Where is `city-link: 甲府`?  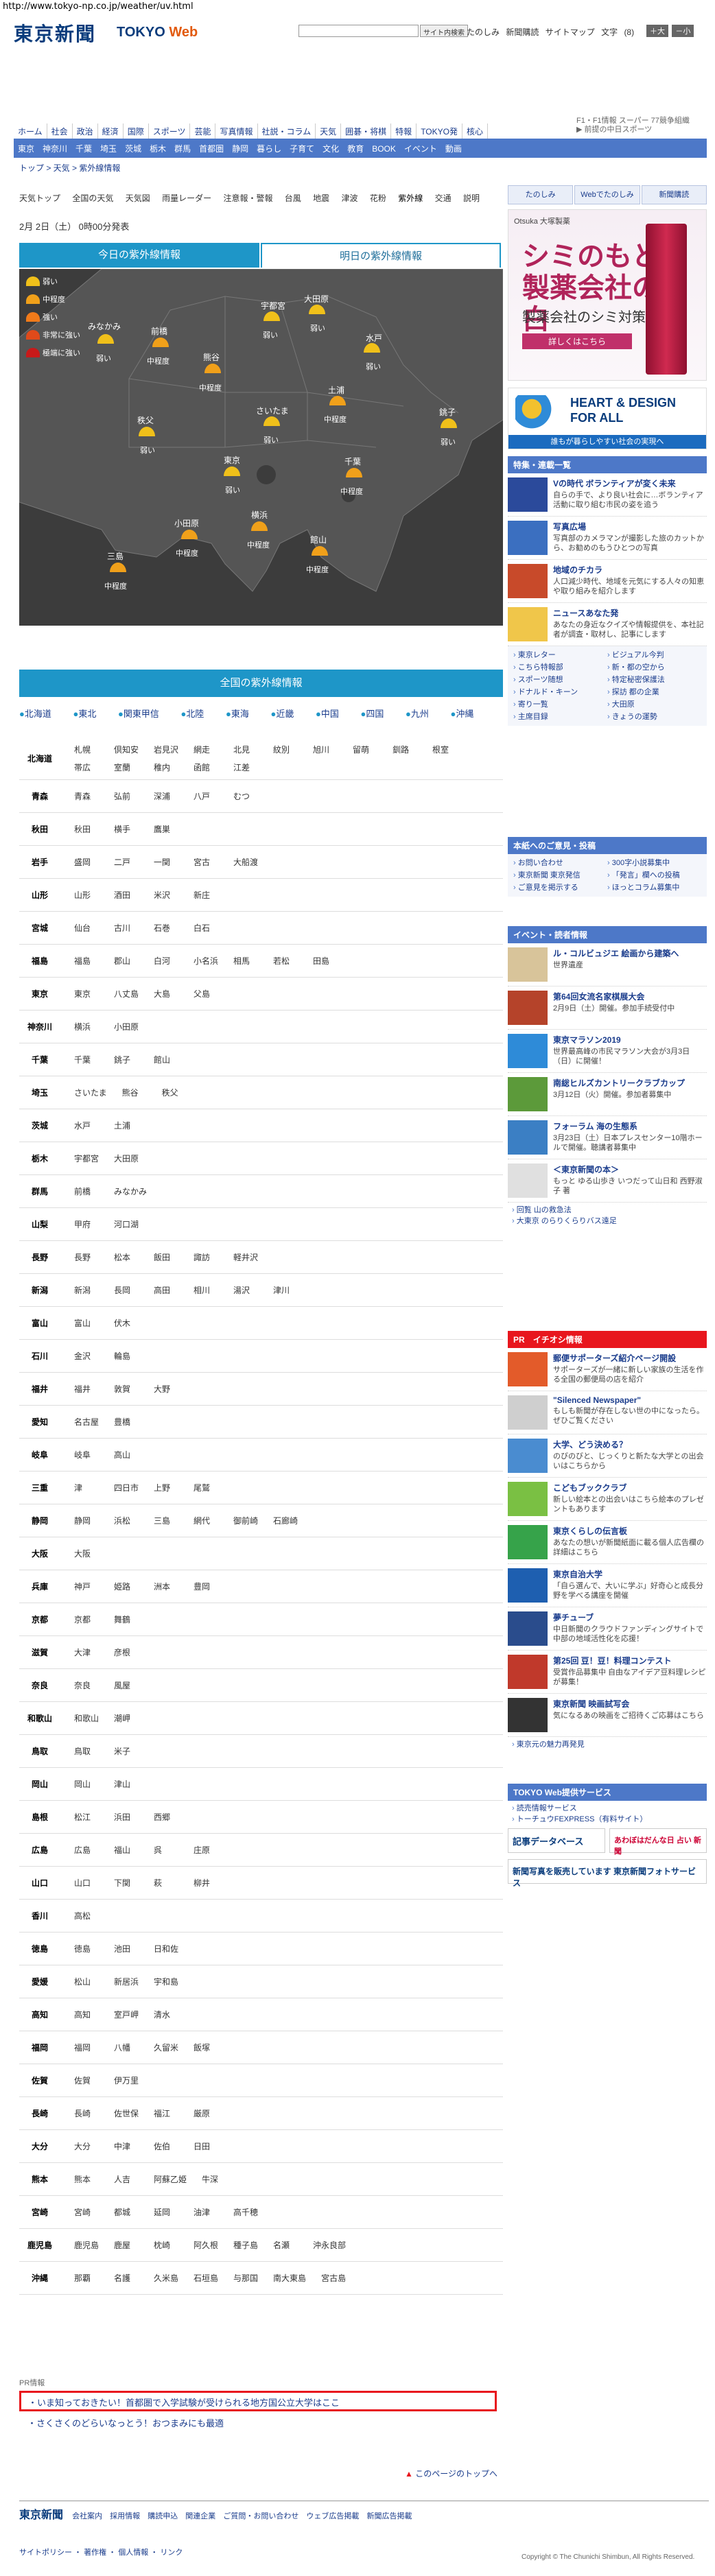
city-link: 甲府 is located at coordinates (86, 1224).